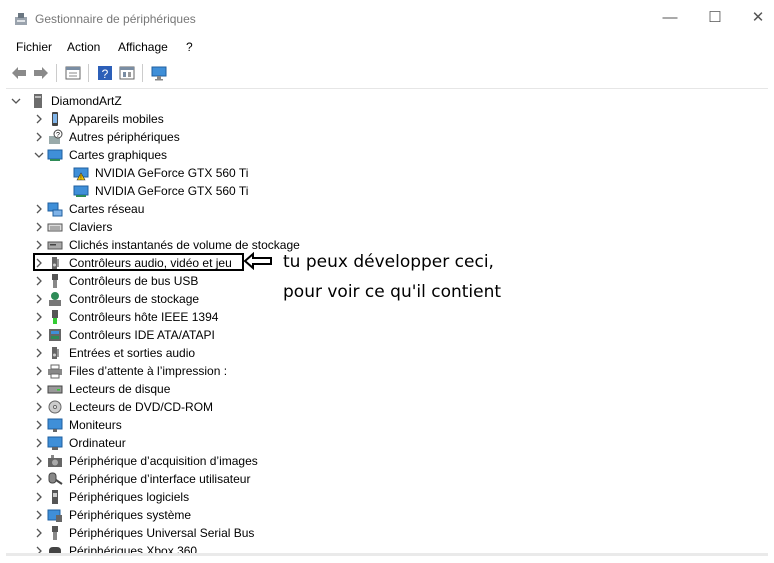 This screenshot has height=563, width=774. Describe the element at coordinates (235, 119) in the screenshot. I see `tree-item: Appareils mobiles` at that location.